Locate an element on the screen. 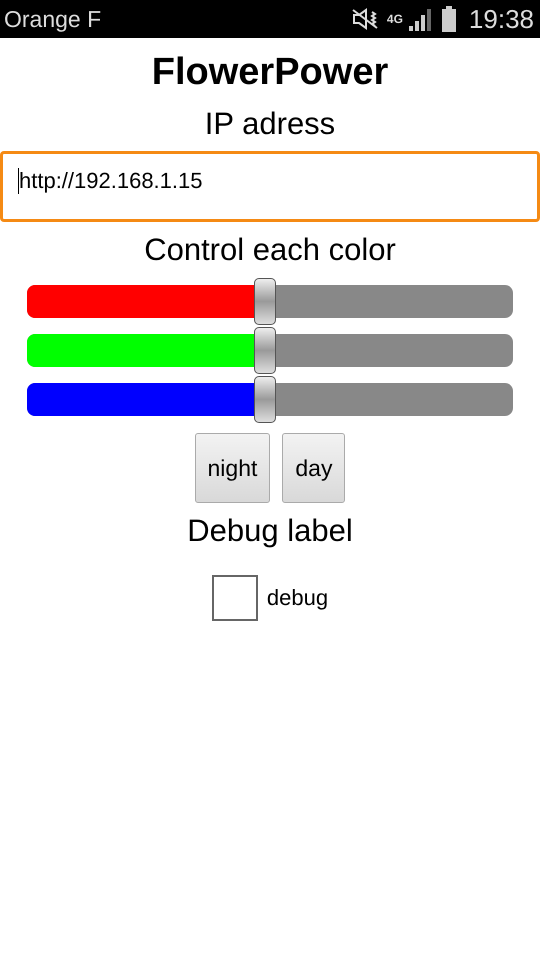  ip-label: IP adress is located at coordinates (270, 124).